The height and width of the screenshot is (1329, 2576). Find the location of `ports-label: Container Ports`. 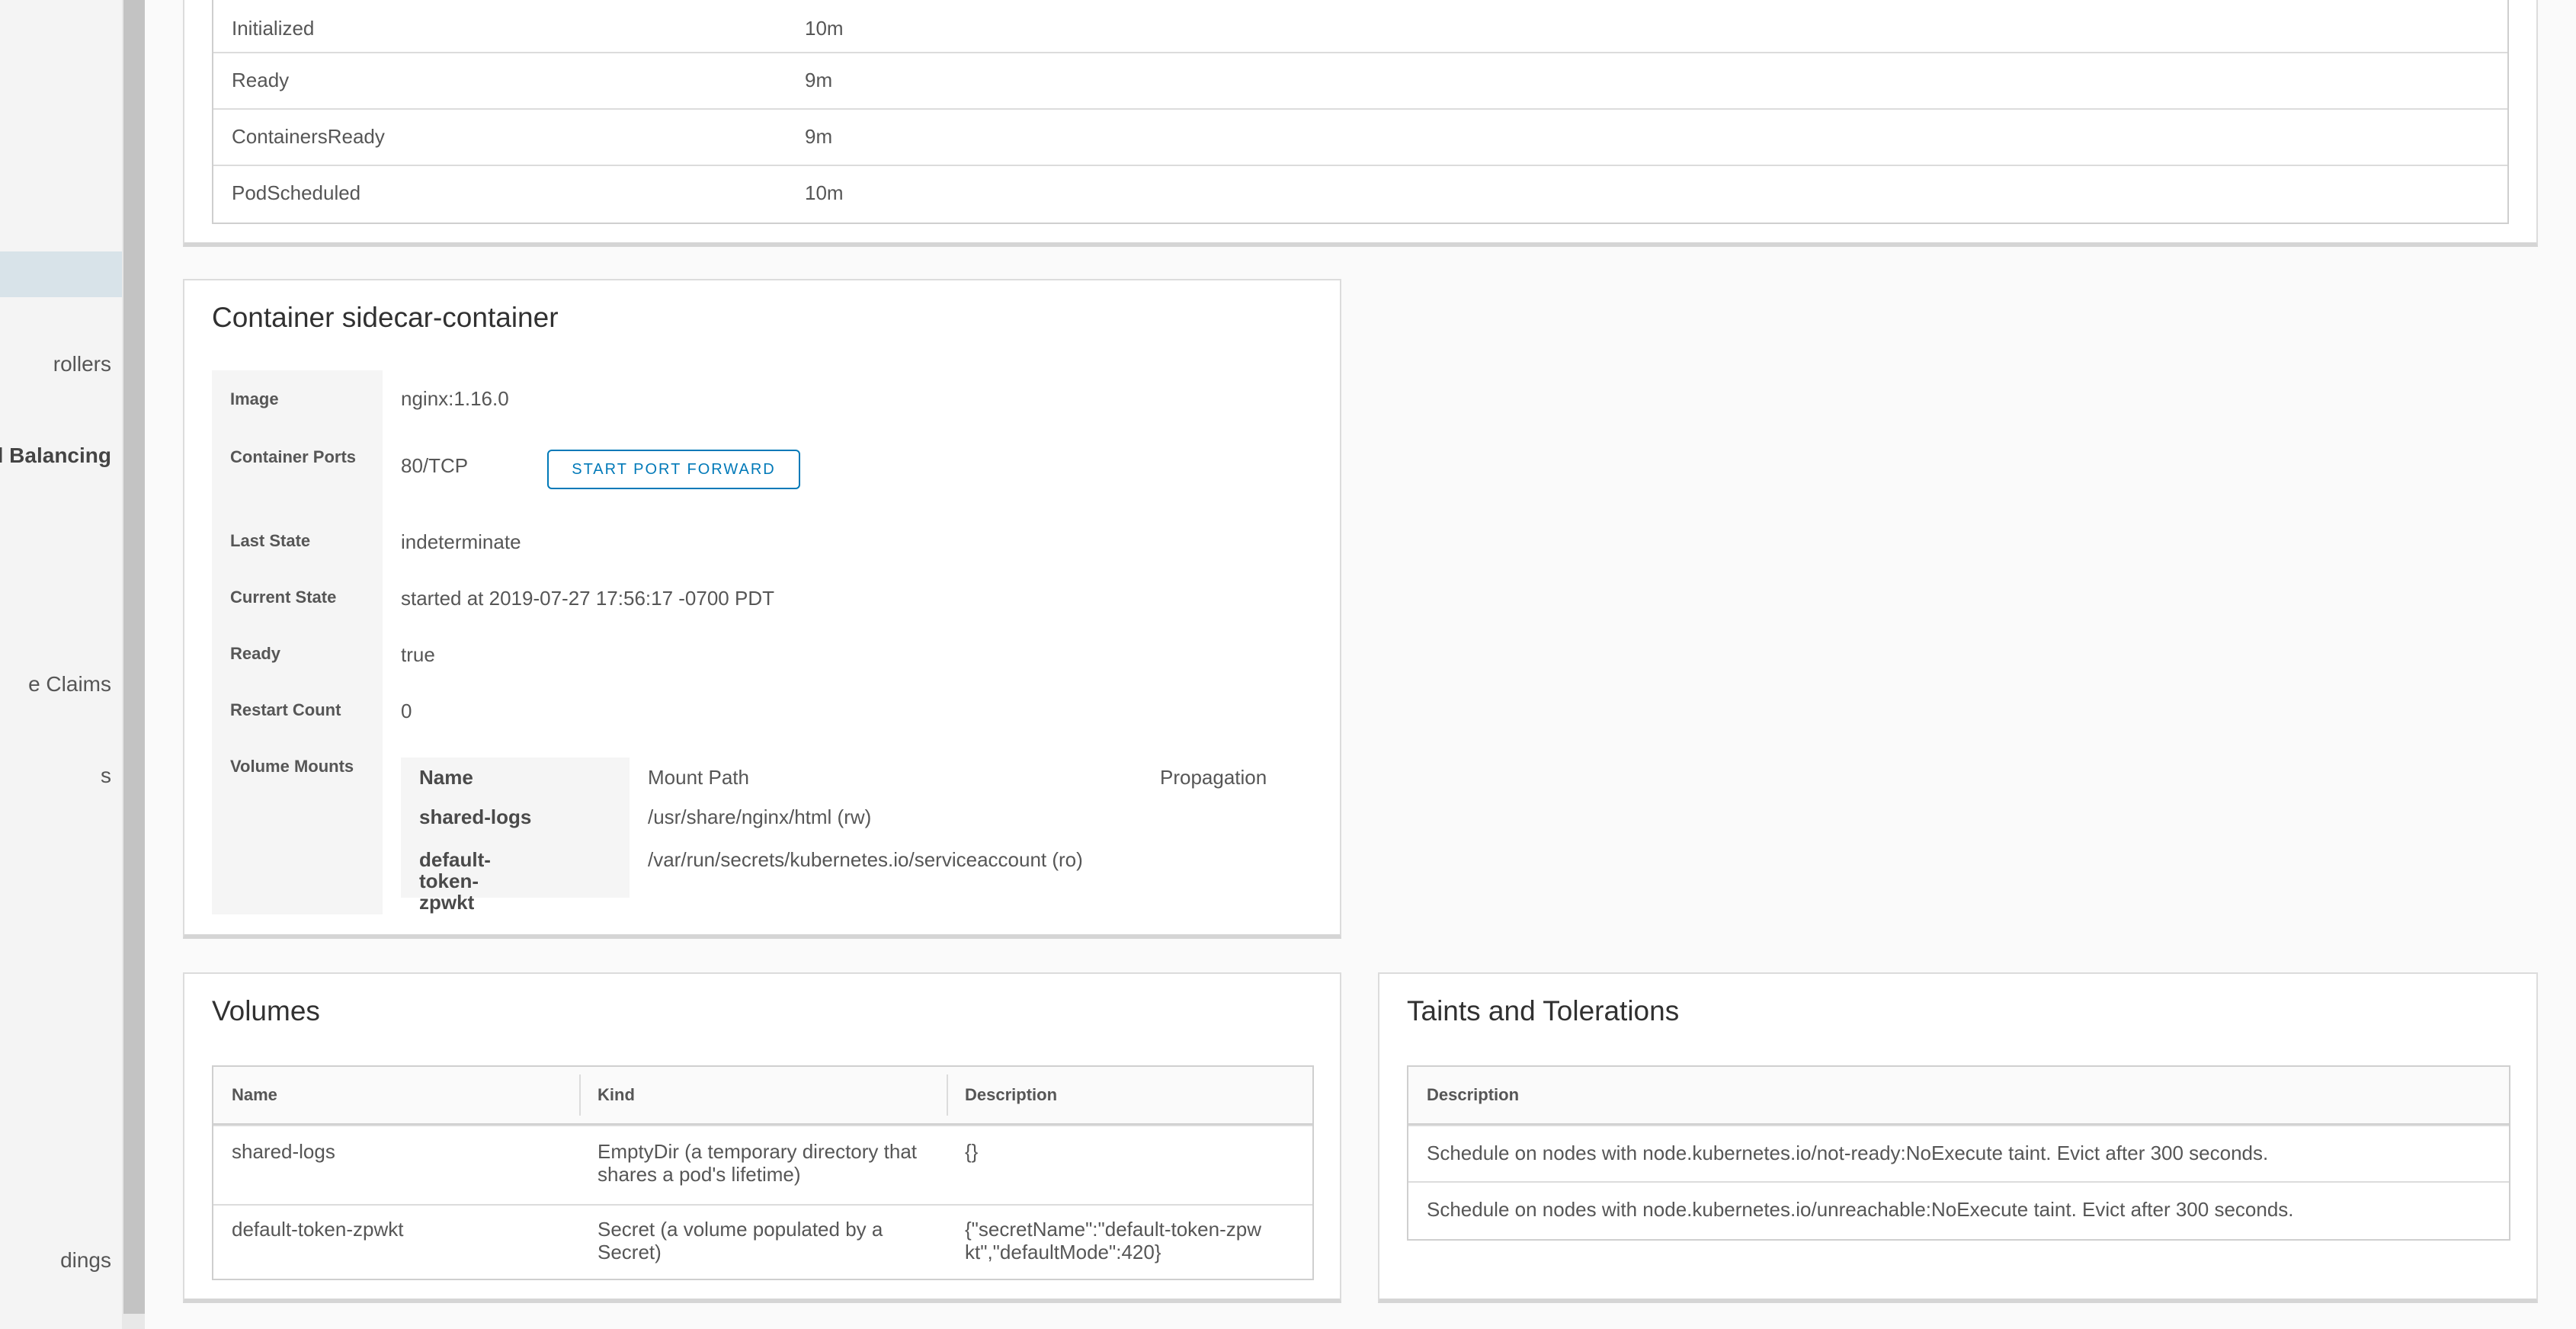

ports-label: Container Ports is located at coordinates (293, 456).